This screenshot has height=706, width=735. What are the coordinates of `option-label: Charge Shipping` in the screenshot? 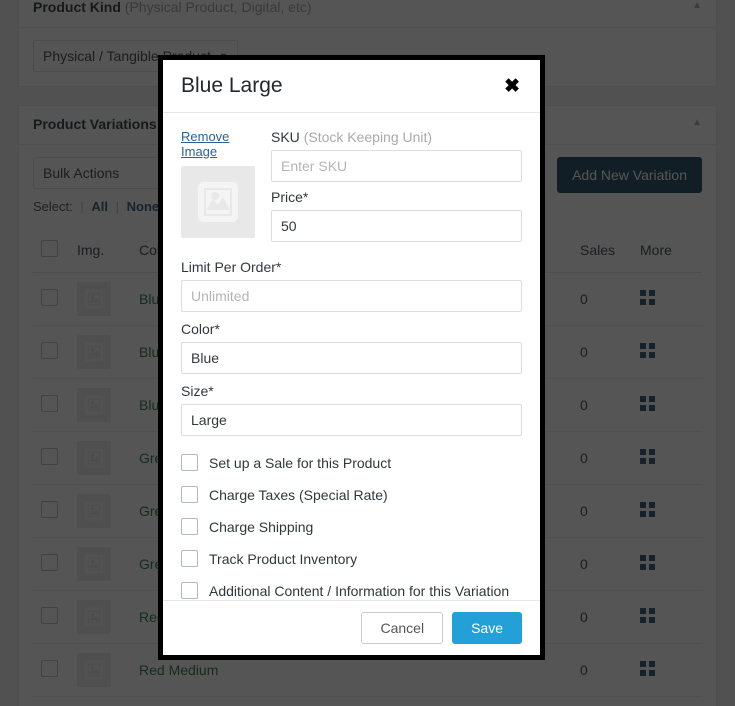 It's located at (261, 527).